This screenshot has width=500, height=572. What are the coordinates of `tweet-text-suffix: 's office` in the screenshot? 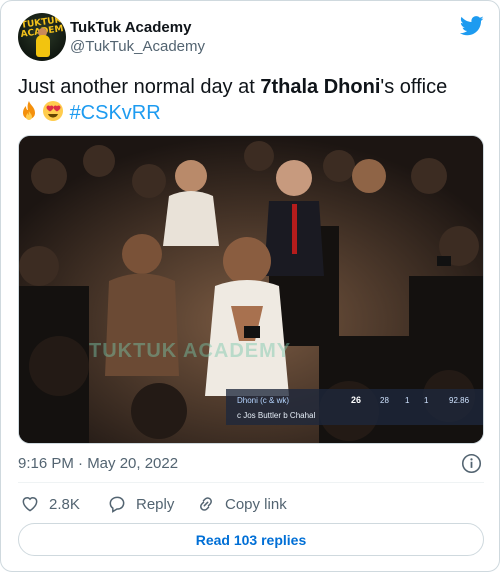 It's located at (414, 87).